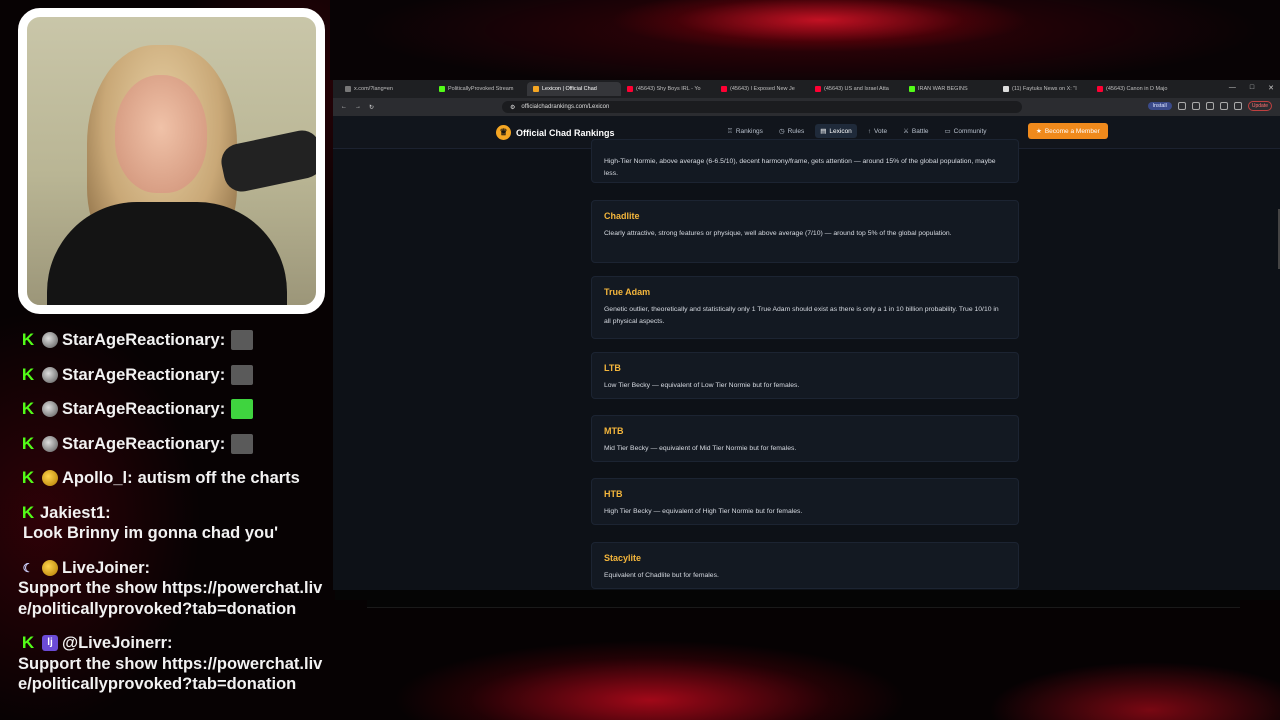 Image resolution: width=1280 pixels, height=720 pixels. I want to click on toolbar-actions: Install Update, so click(1209, 106).